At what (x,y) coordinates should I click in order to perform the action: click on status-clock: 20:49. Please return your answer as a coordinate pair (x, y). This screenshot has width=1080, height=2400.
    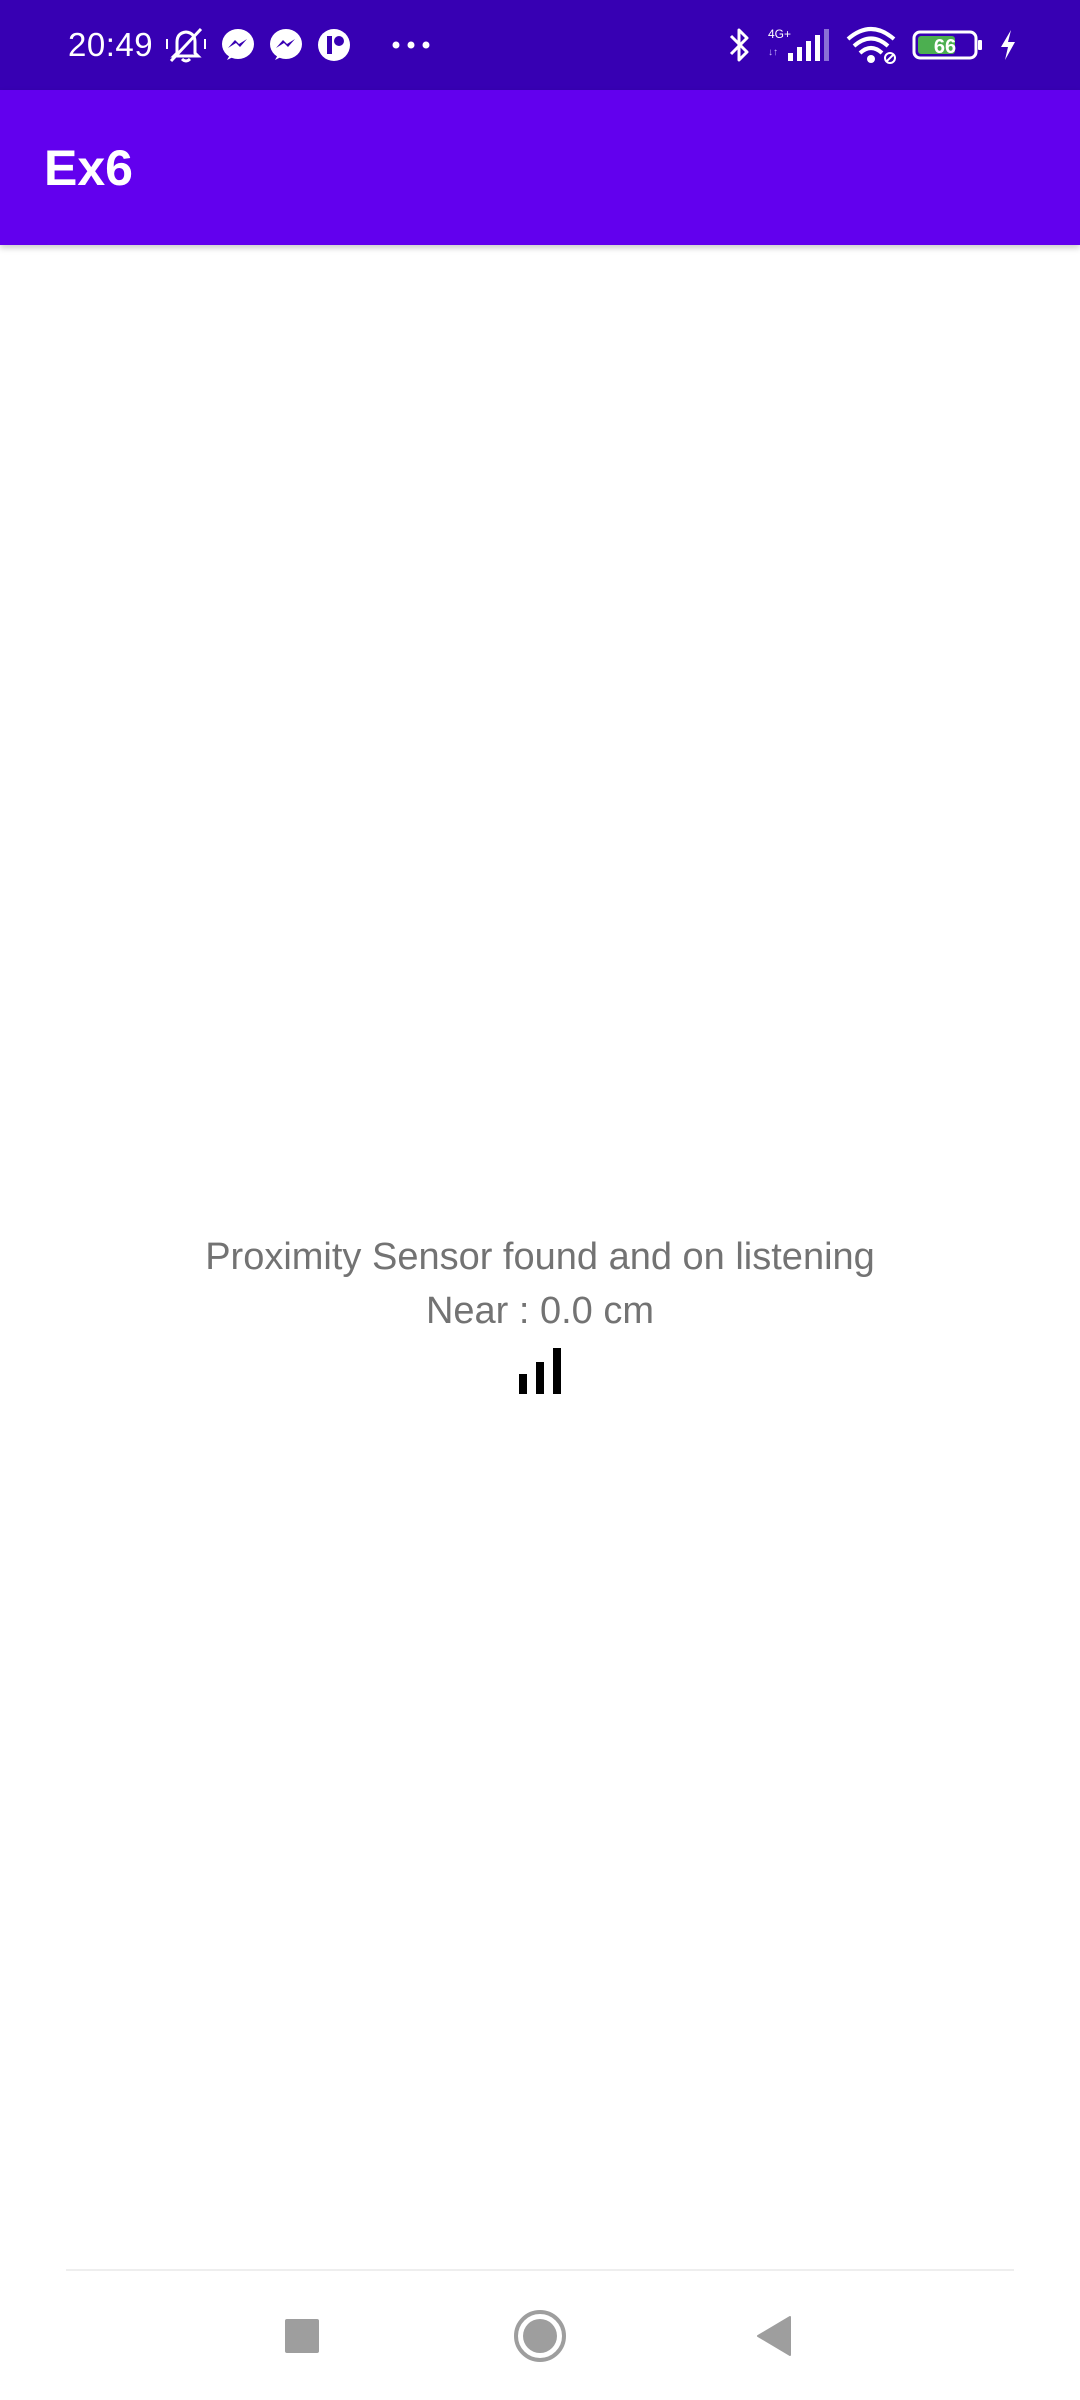
    Looking at the image, I should click on (111, 44).